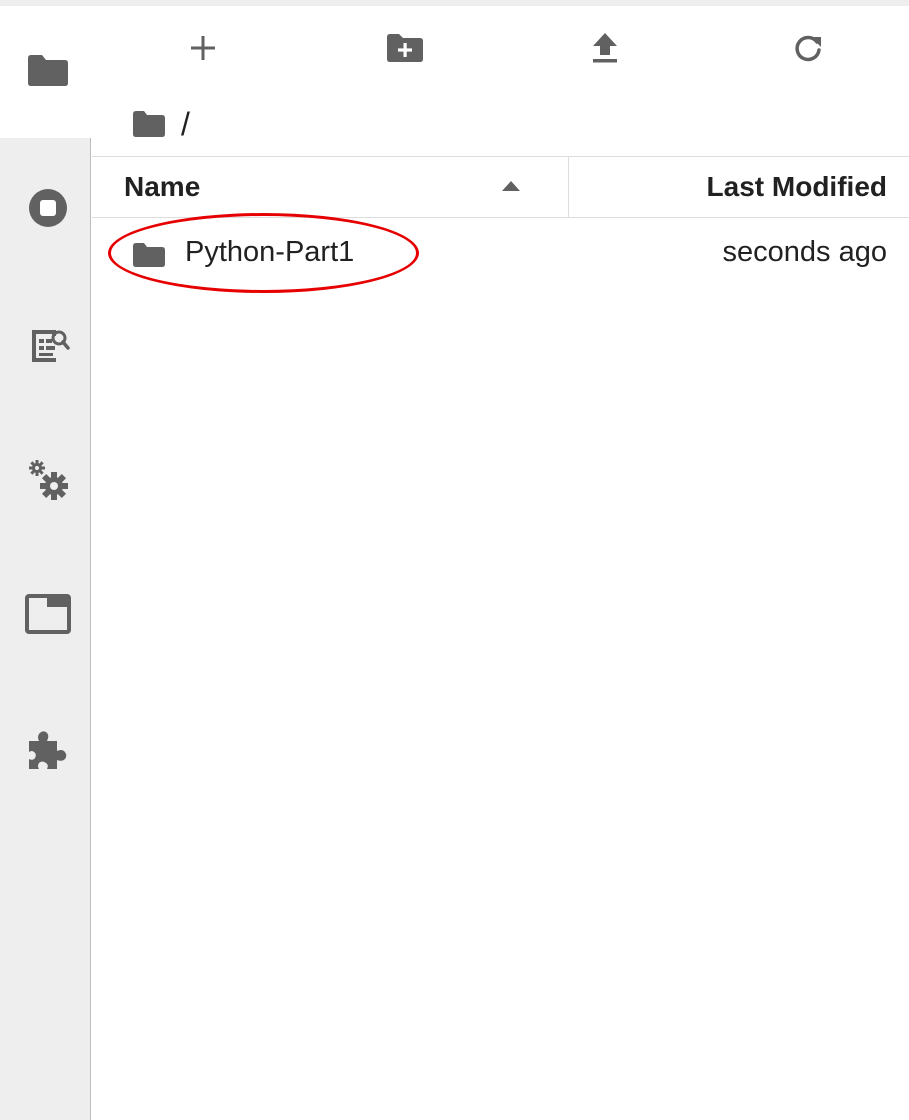  What do you see at coordinates (511, 186) in the screenshot?
I see `sort-ascending-icon` at bounding box center [511, 186].